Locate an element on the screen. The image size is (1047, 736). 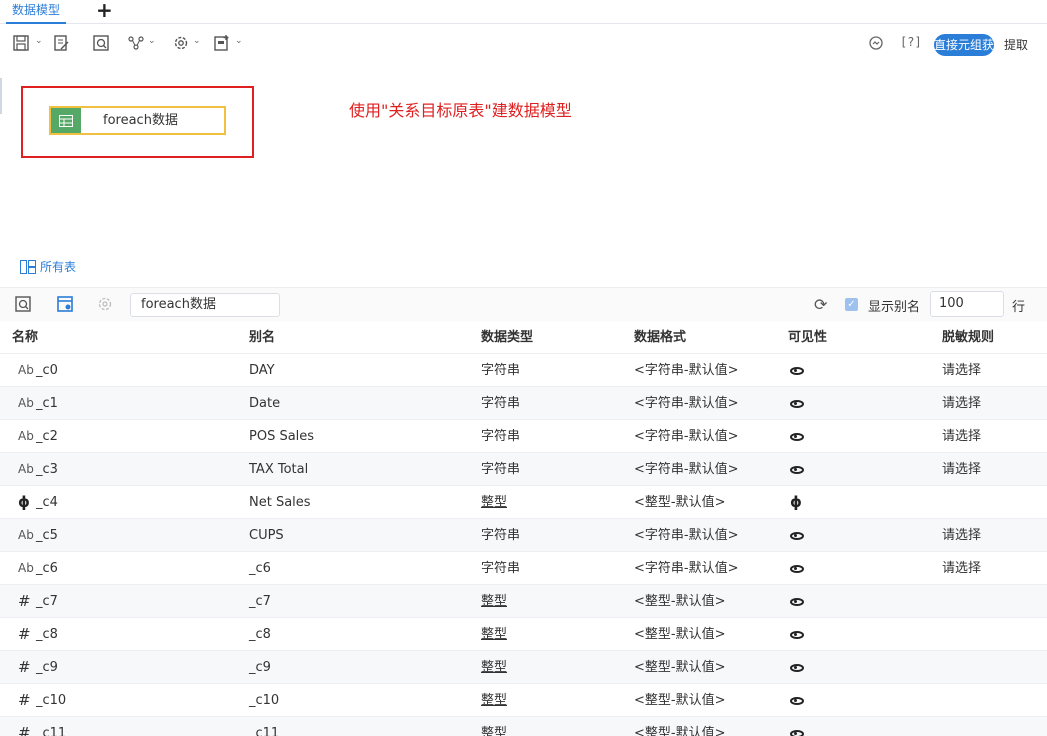
relation-icon is located at coordinates (136, 43).